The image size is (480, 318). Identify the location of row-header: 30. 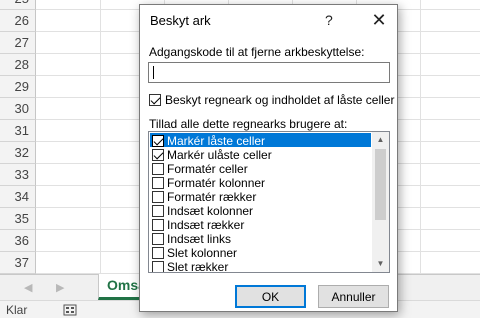
(18, 109).